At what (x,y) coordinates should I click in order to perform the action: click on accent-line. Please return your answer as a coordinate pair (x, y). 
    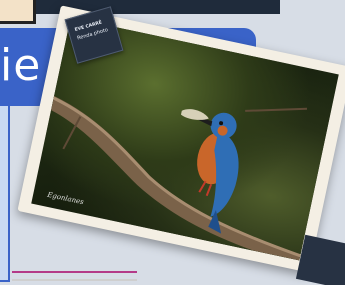
    Looking at the image, I should click on (74, 272).